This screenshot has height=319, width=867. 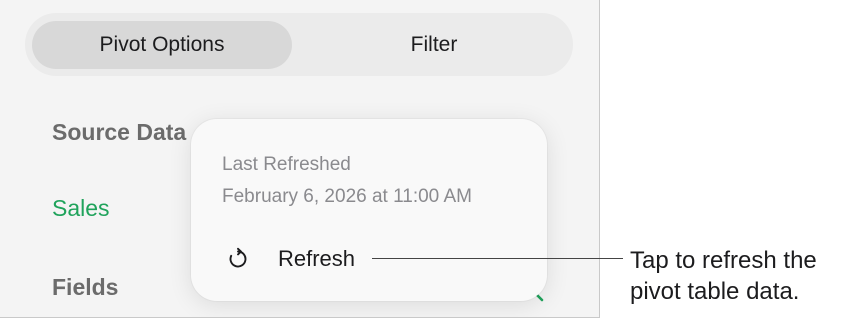 What do you see at coordinates (162, 45) in the screenshot?
I see `tab-pivot-options: Pivot Options` at bounding box center [162, 45].